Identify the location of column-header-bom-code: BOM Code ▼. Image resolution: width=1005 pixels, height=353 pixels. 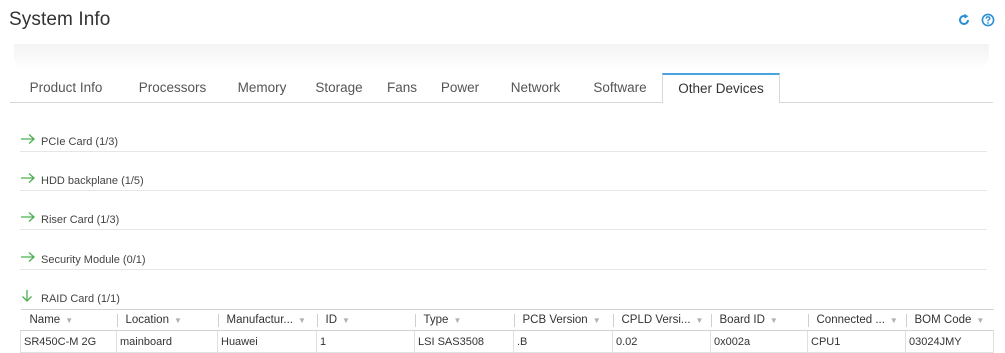
(949, 320).